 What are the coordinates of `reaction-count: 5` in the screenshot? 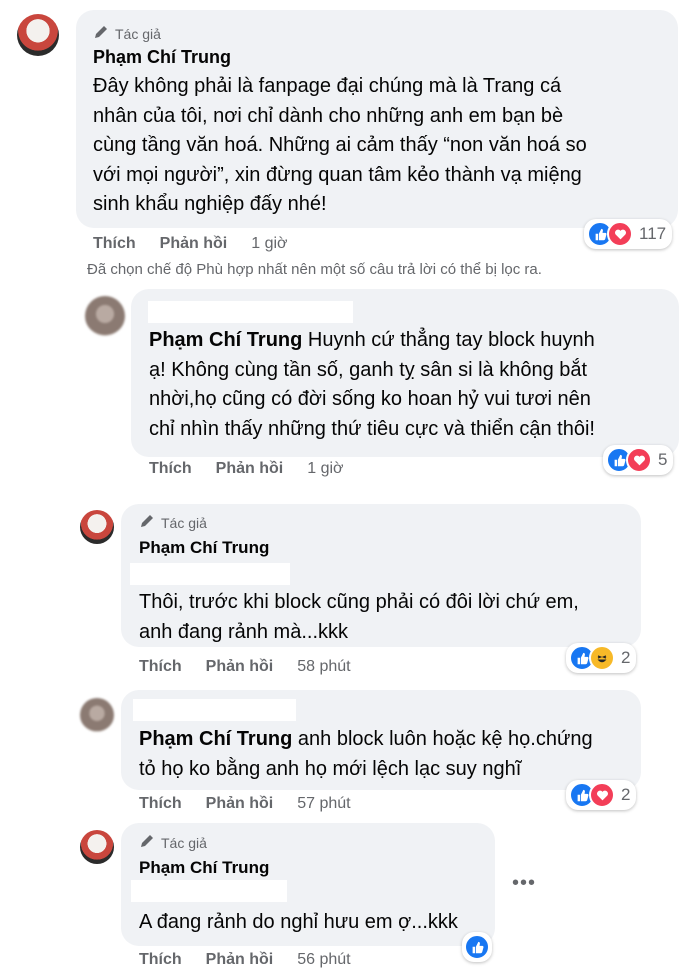 It's located at (663, 459).